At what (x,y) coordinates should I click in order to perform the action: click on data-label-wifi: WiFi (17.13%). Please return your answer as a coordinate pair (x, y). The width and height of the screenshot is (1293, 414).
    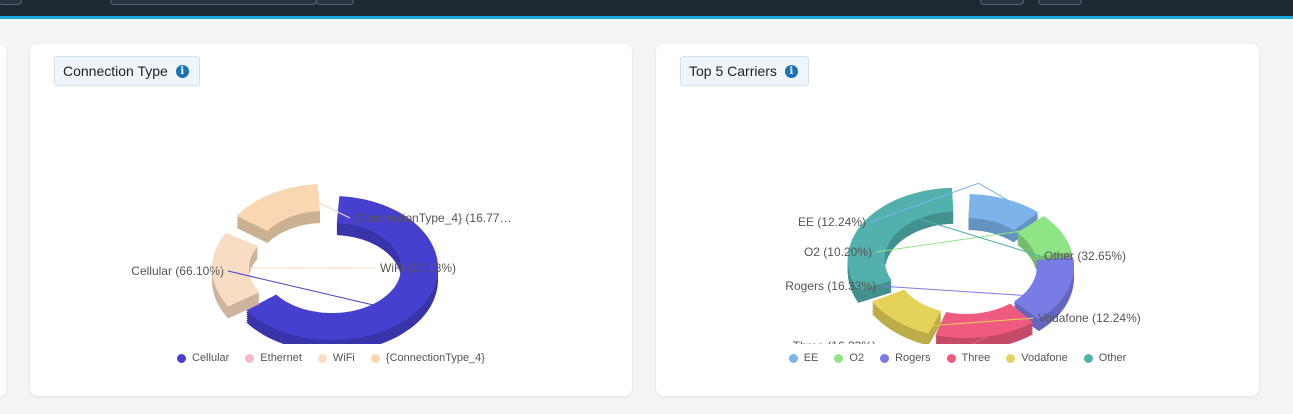
    Looking at the image, I should click on (418, 268).